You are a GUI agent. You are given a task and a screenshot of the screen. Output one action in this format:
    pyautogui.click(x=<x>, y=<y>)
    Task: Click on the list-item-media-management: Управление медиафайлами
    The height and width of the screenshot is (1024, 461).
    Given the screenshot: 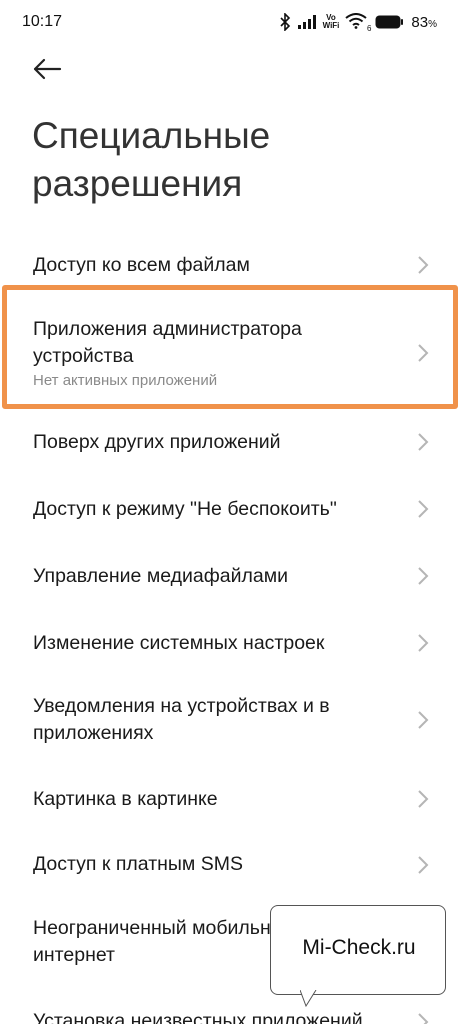 What is the action you would take?
    pyautogui.click(x=230, y=576)
    